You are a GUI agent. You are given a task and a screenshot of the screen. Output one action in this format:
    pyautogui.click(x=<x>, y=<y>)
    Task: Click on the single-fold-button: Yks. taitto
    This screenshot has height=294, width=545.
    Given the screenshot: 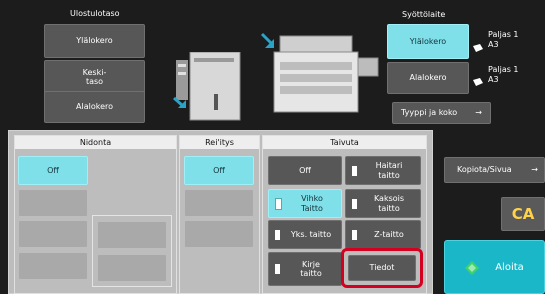 What is the action you would take?
    pyautogui.click(x=305, y=234)
    